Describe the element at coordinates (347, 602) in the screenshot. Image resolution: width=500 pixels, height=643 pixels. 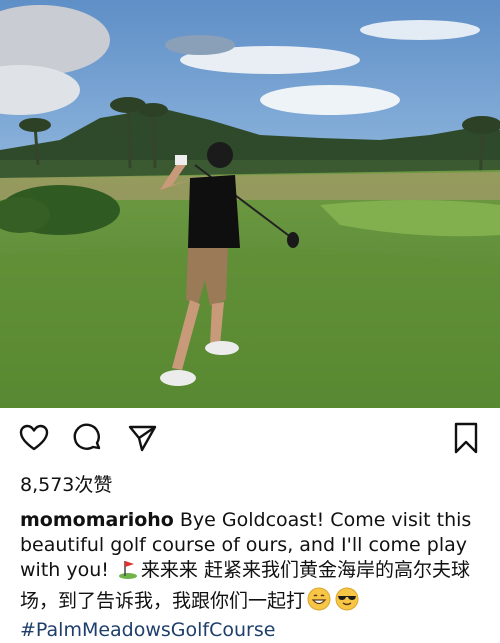
I see `sunglasses-emoji` at that location.